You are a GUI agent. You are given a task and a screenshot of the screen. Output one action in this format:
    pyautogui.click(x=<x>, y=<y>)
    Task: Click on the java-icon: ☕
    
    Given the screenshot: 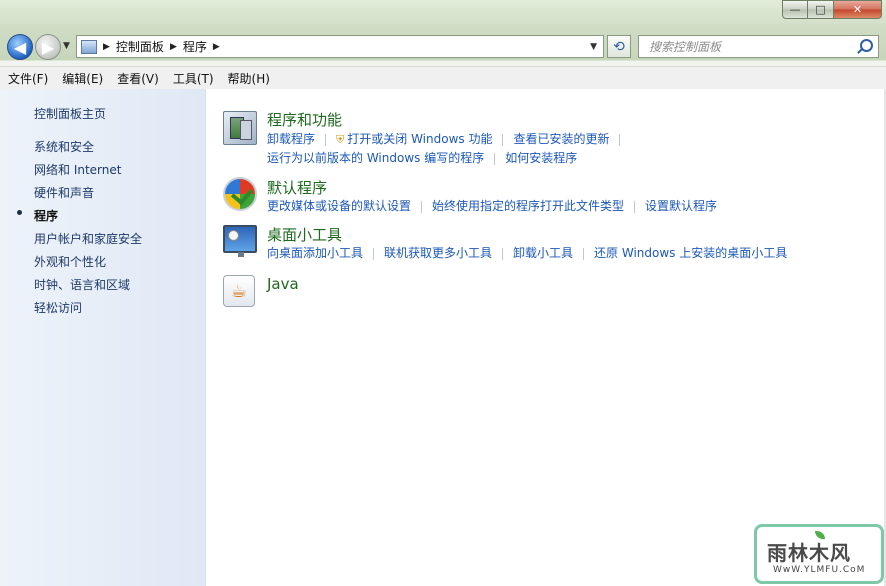 What is the action you would take?
    pyautogui.click(x=239, y=291)
    